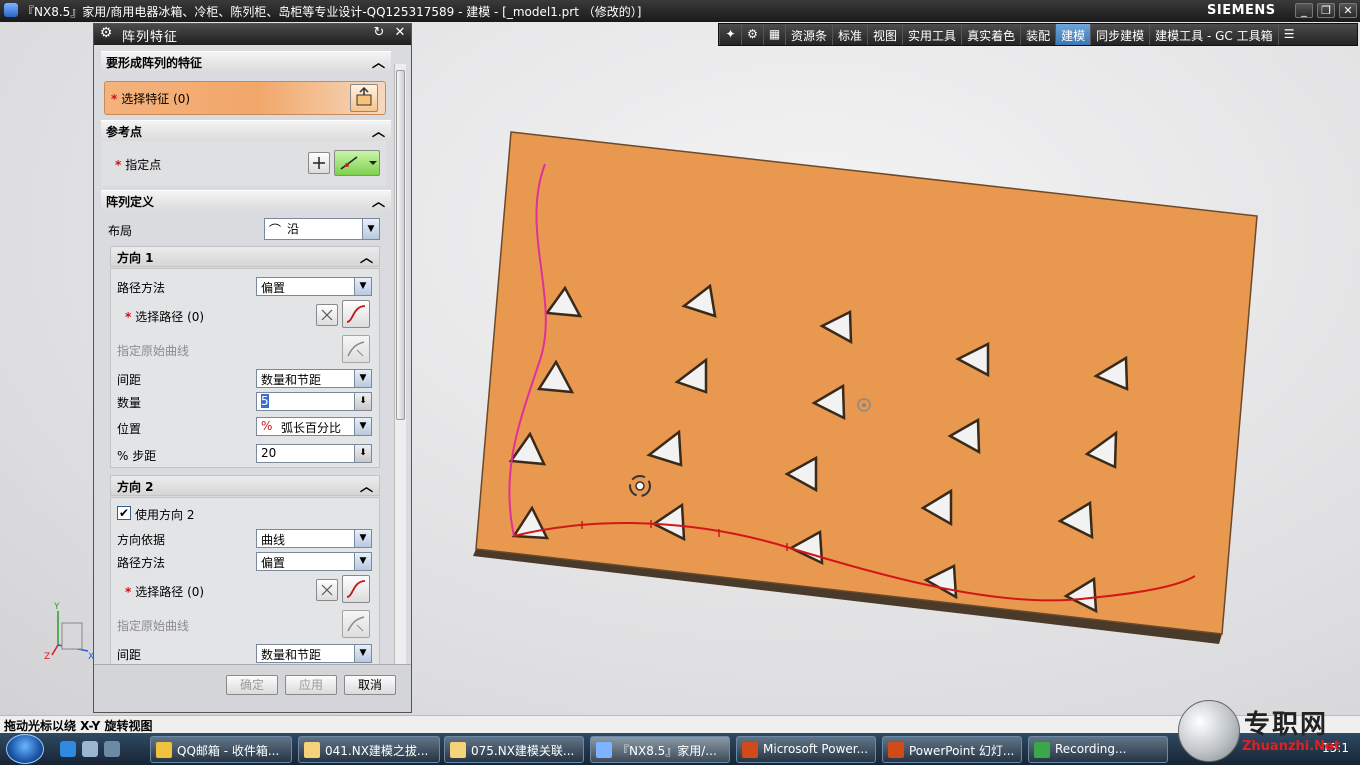 Image resolution: width=1360 pixels, height=765 pixels. I want to click on spacing-select-2: 数量和节距 ▼, so click(314, 653).